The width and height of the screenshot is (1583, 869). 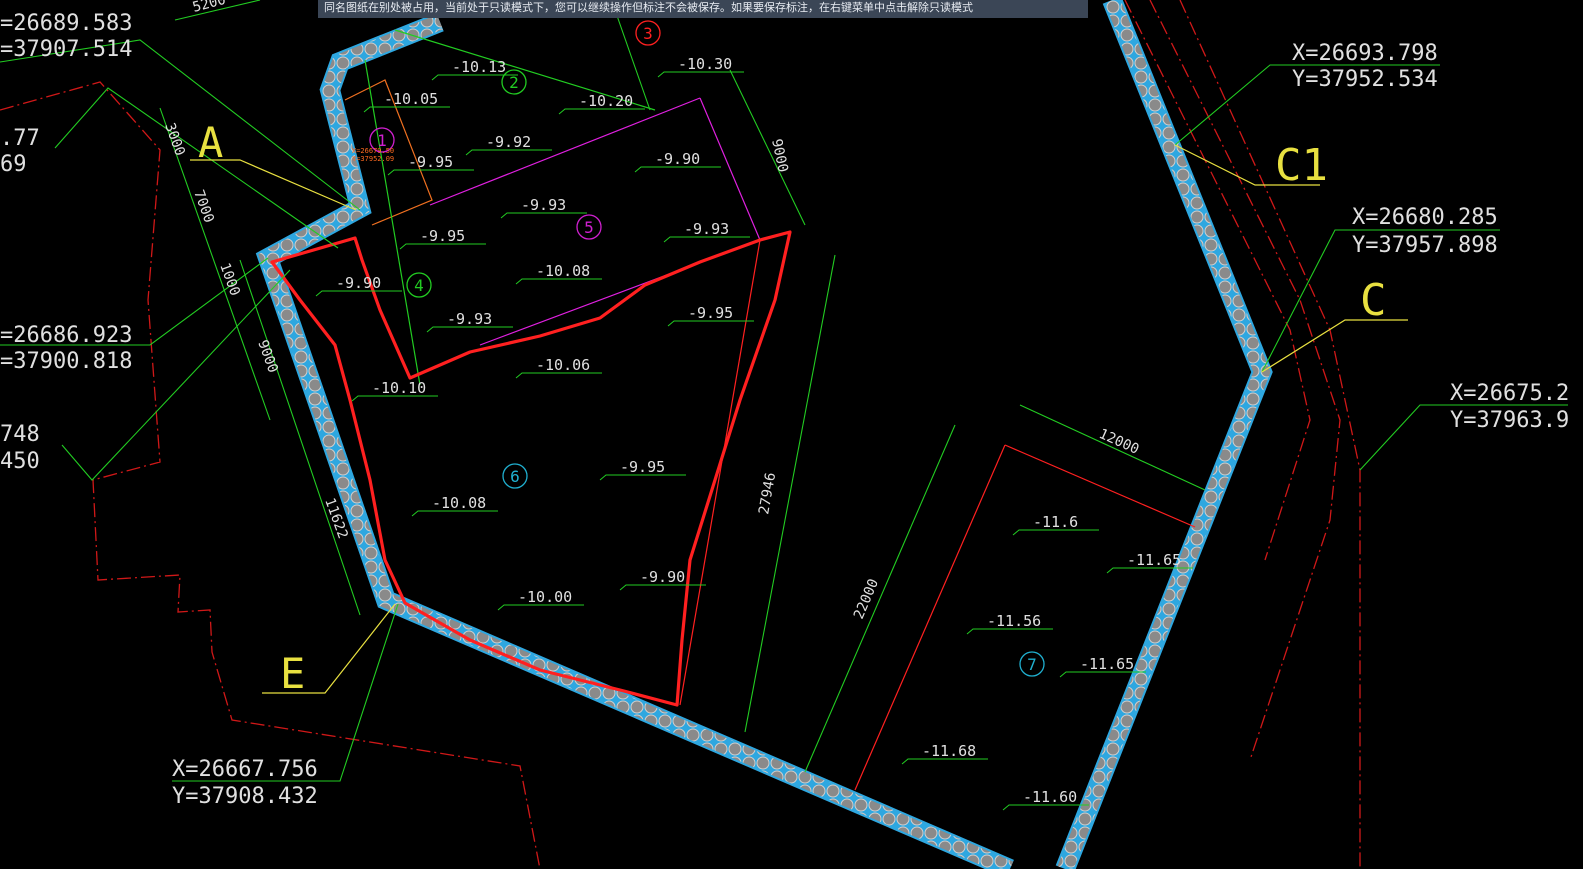 I want to click on zone-number-4: 5, so click(x=589, y=227).